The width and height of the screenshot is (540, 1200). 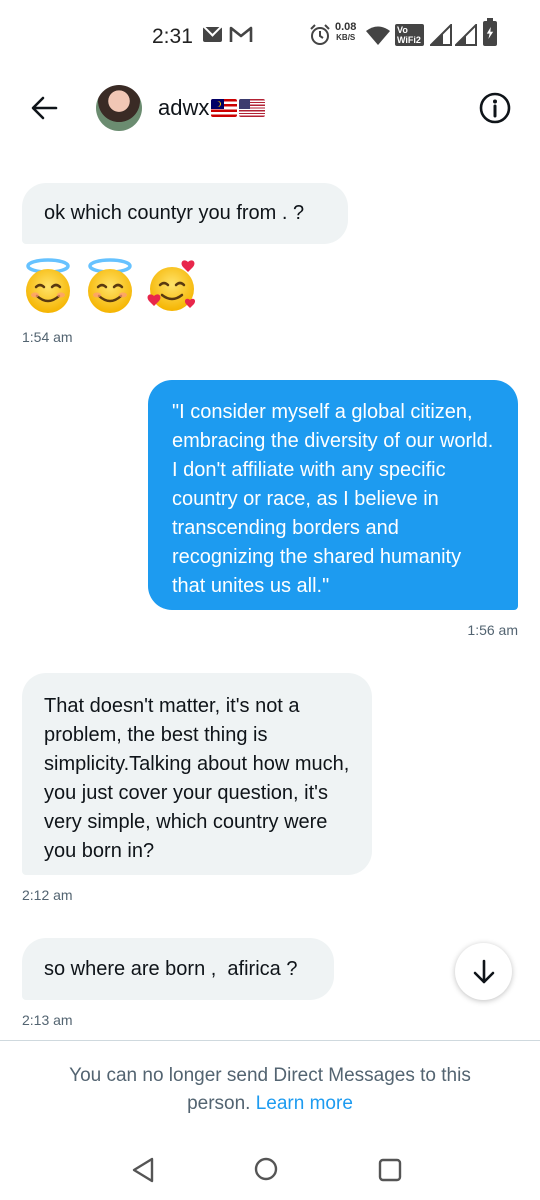 I want to click on message-bubble-incoming: ok which countyr you from . ?, so click(x=185, y=213).